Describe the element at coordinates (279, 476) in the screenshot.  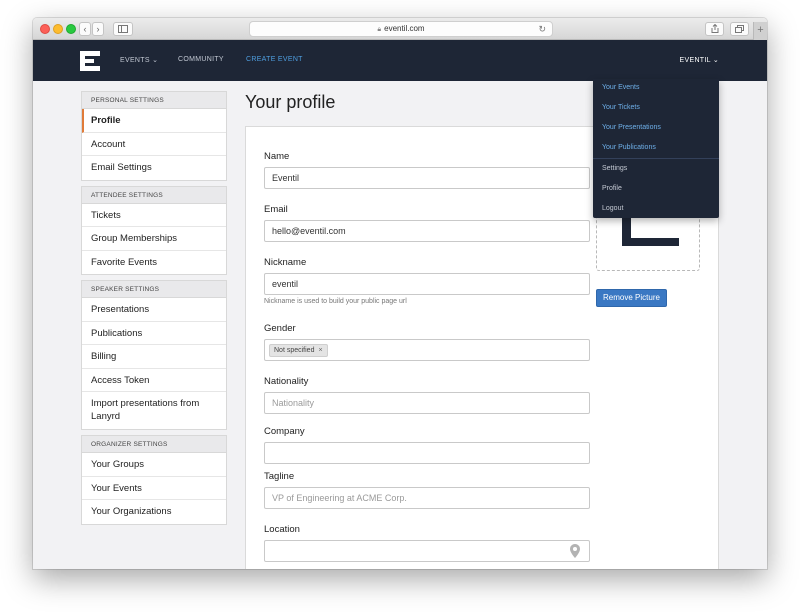
I see `tagline-label: Tagline` at that location.